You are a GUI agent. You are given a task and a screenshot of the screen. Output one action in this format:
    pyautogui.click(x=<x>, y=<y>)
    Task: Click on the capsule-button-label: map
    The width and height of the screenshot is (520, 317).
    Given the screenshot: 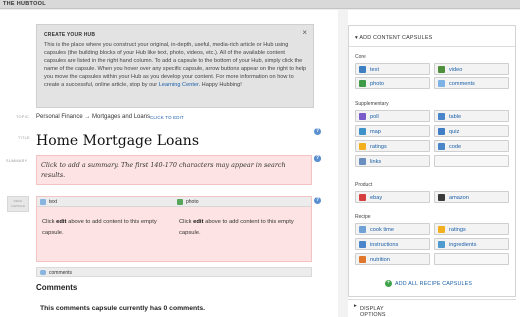 What is the action you would take?
    pyautogui.click(x=375, y=131)
    